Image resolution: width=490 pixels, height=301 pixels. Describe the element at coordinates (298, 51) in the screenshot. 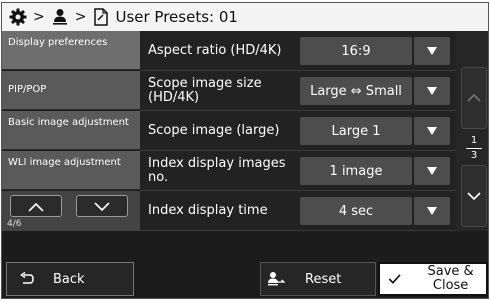

I see `setting-row: Aspect ratio (HD/4K) 16:9` at that location.